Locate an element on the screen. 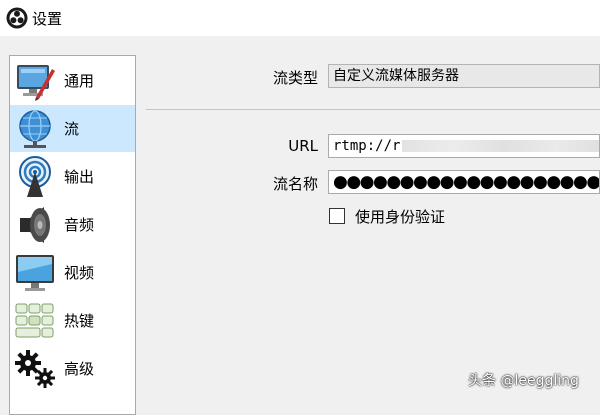 The height and width of the screenshot is (415, 600). broadcast-antenna-icon is located at coordinates (35, 176).